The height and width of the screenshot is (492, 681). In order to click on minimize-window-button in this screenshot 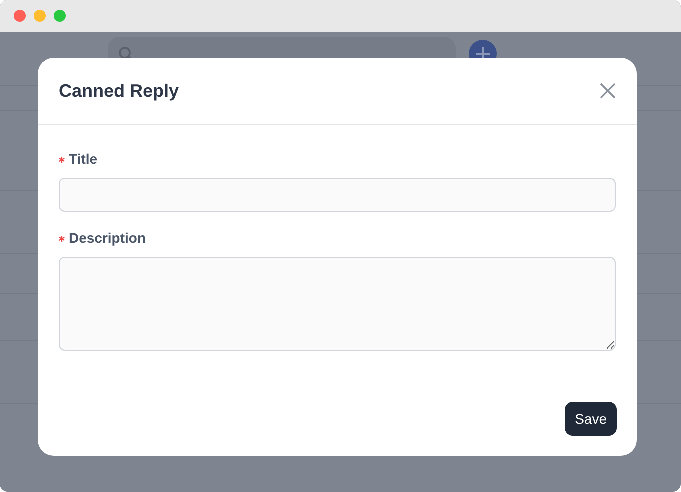, I will do `click(40, 16)`.